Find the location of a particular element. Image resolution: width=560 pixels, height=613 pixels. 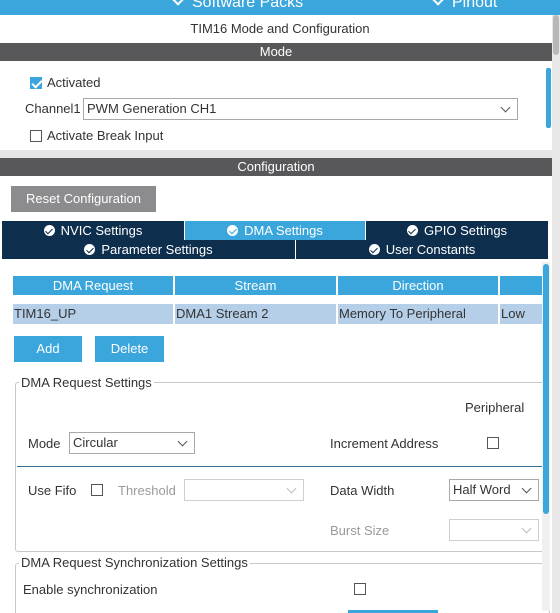

dma-sync-settings-legend: DMA Request Synchronization Settings is located at coordinates (134, 562).